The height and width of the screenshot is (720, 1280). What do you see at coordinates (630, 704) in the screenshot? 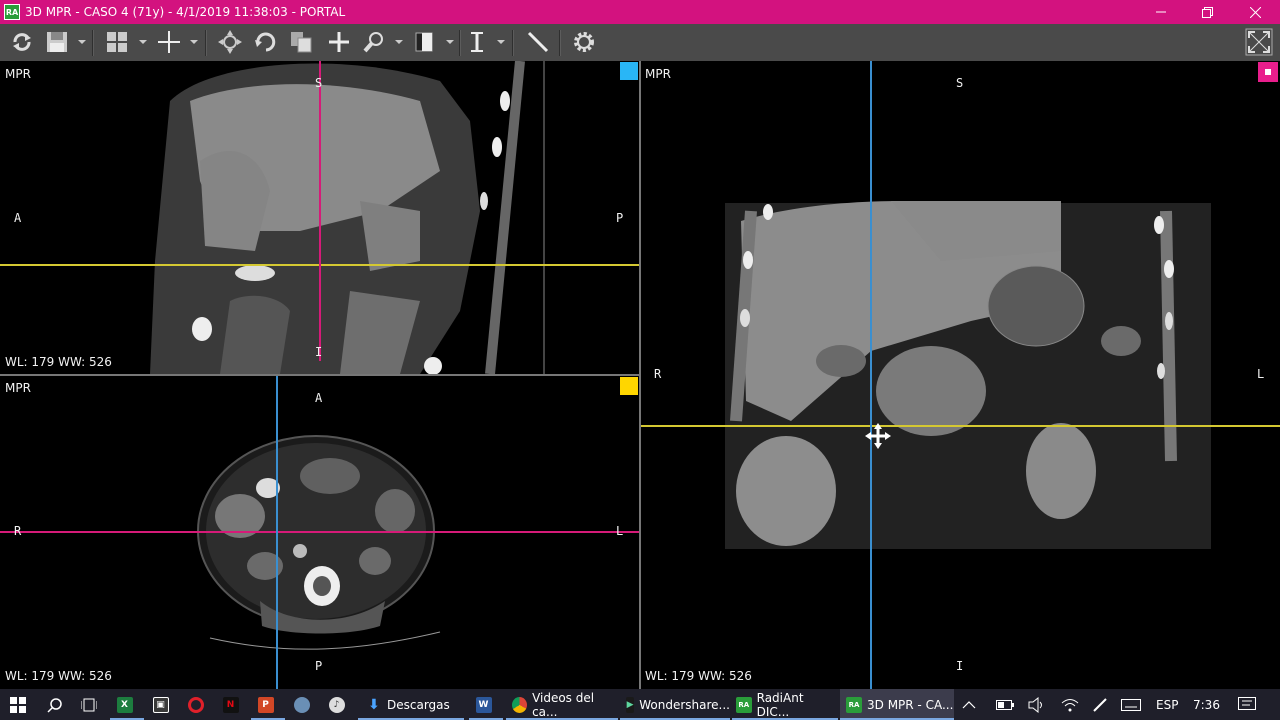
I see `wondershare-icon: ▶` at bounding box center [630, 704].